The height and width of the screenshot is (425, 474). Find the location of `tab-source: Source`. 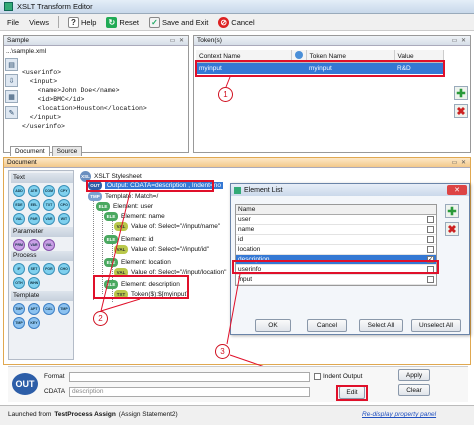

tab-source: Source is located at coordinates (67, 151).